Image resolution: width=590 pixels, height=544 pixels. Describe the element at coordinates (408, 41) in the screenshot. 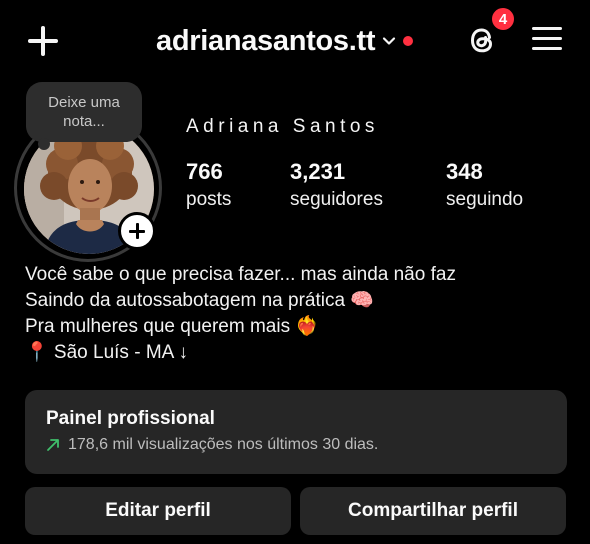

I see `unread-dot` at that location.